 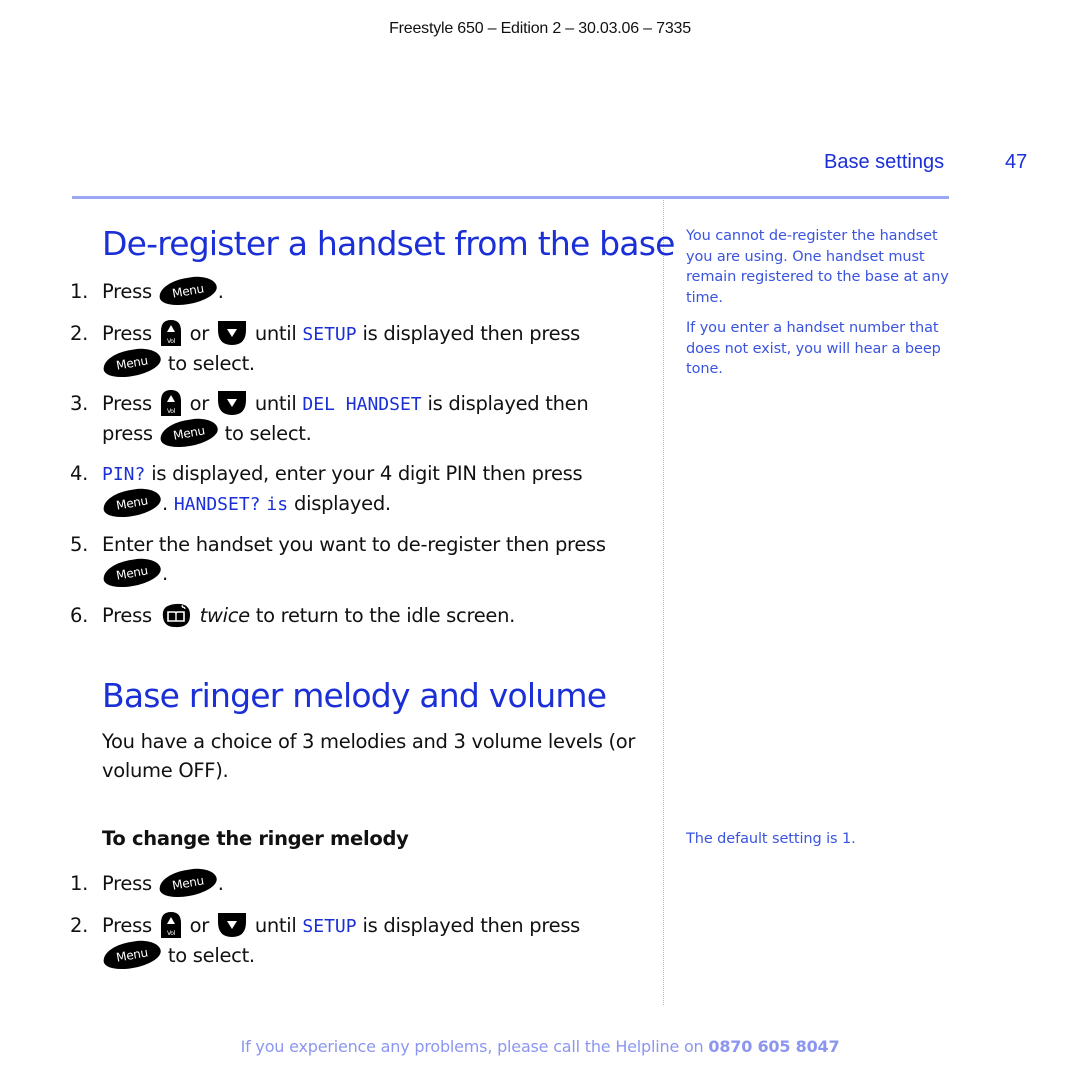 I want to click on column-divider, so click(x=663, y=602).